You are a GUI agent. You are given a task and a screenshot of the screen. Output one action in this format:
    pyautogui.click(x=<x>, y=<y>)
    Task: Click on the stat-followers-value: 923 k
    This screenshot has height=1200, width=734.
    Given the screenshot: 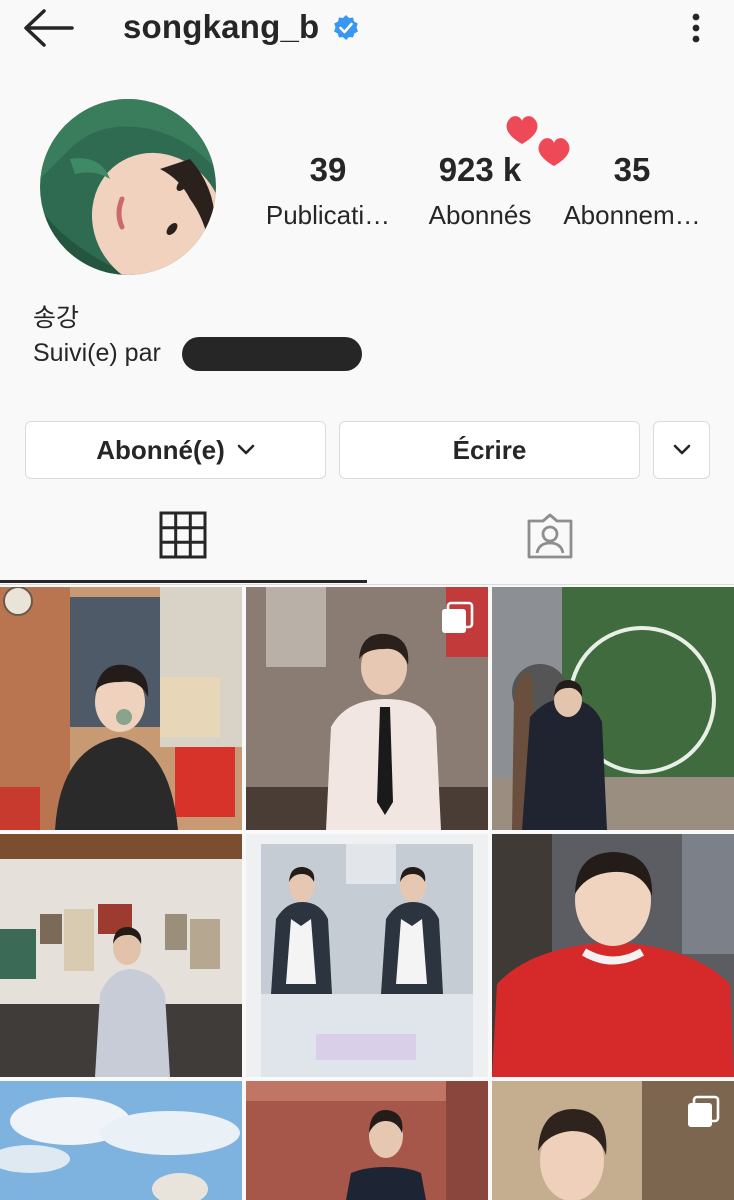 What is the action you would take?
    pyautogui.click(x=480, y=169)
    